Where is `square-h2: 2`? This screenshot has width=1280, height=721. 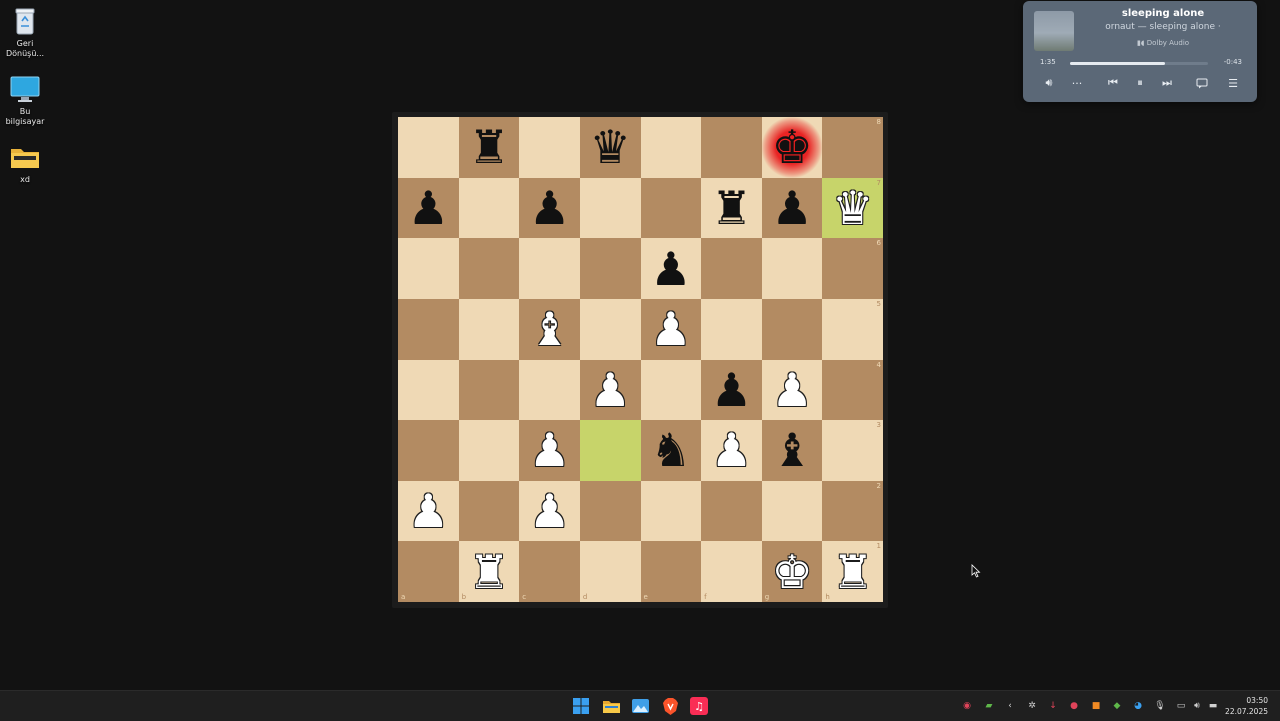
square-h2: 2 is located at coordinates (852, 511).